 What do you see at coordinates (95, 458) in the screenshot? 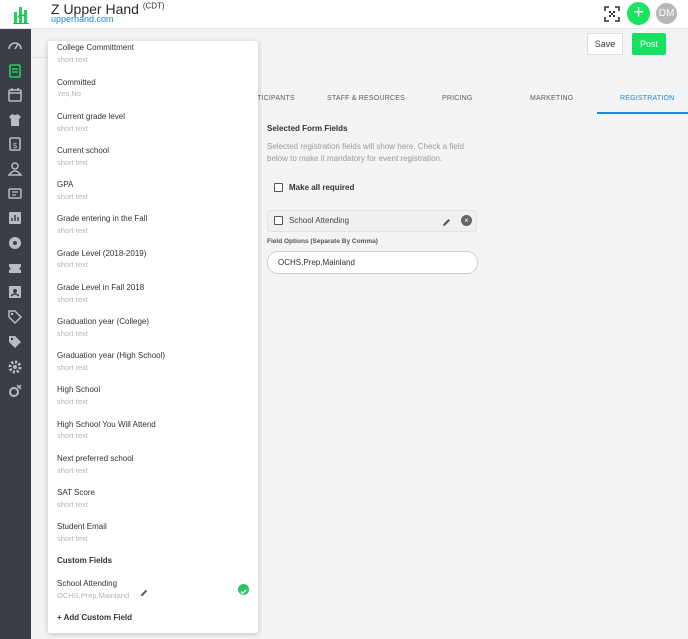
I see `dropdown-item-name: Next preferred school` at bounding box center [95, 458].